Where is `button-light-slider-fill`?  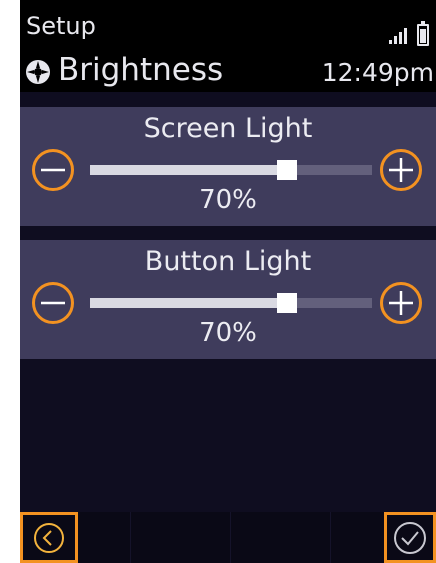
button-light-slider-fill is located at coordinates (189, 303).